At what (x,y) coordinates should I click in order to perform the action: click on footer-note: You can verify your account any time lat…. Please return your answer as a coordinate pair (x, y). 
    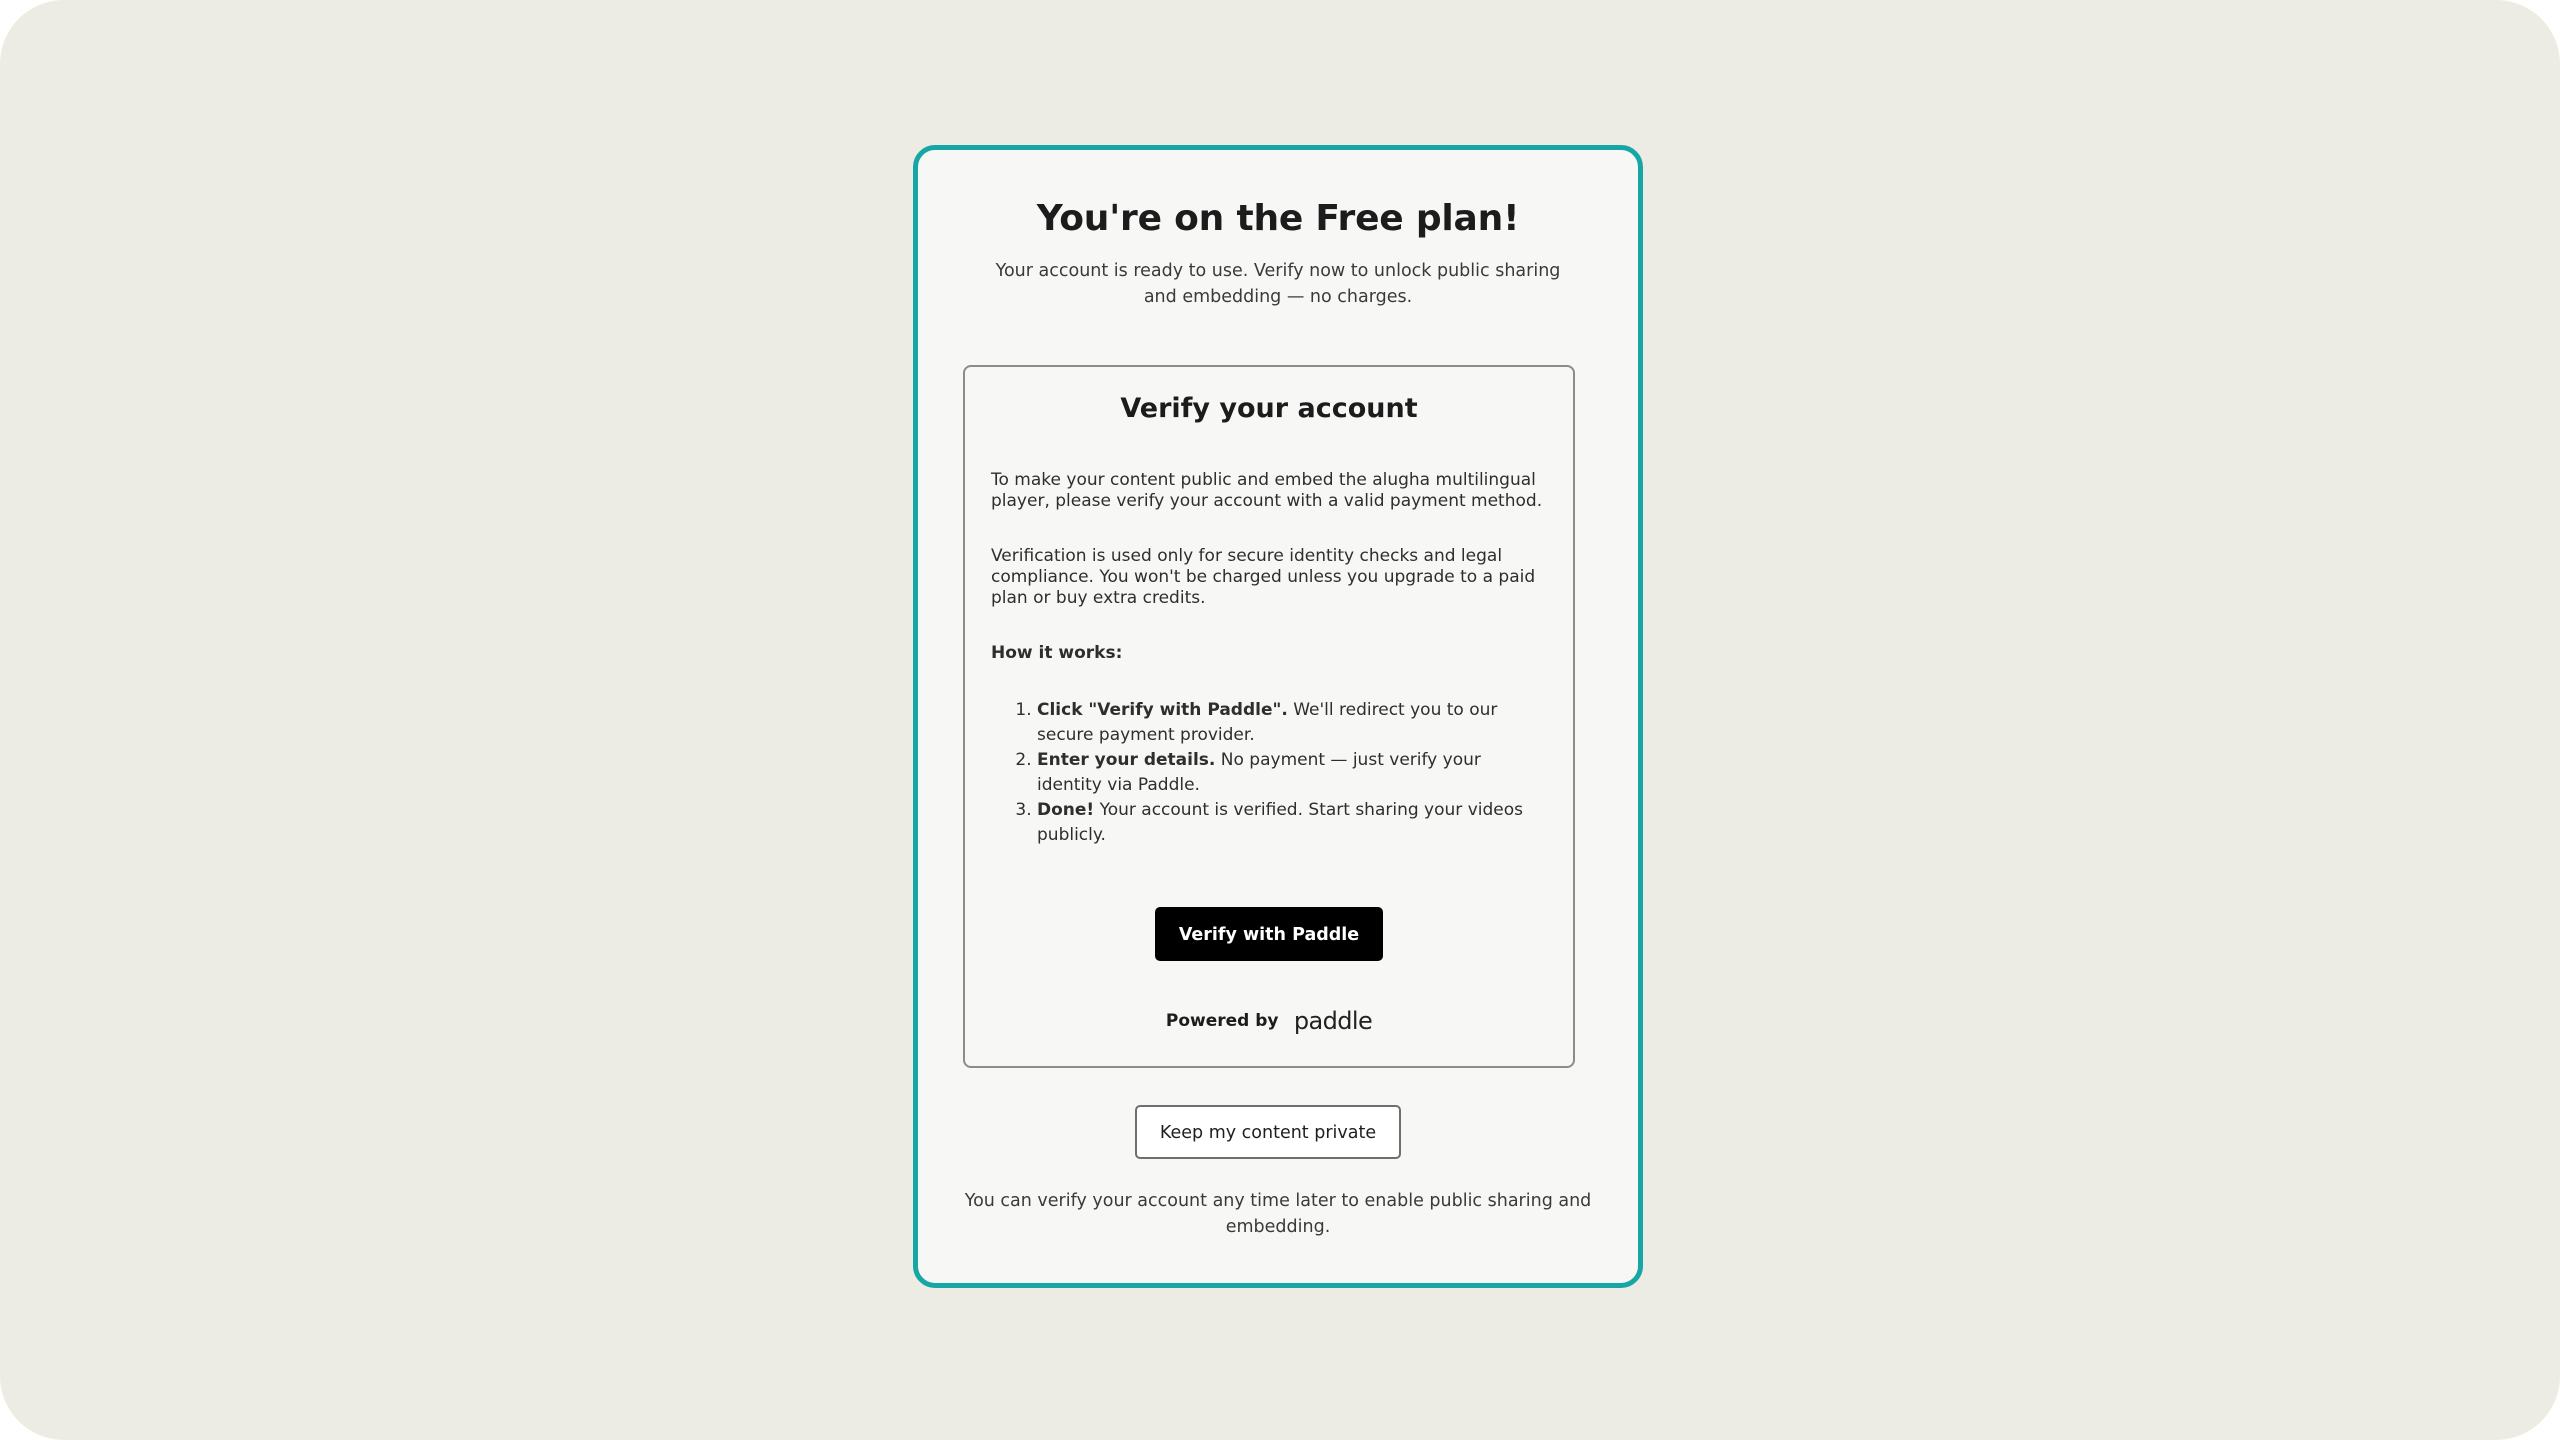
    Looking at the image, I should click on (1278, 1214).